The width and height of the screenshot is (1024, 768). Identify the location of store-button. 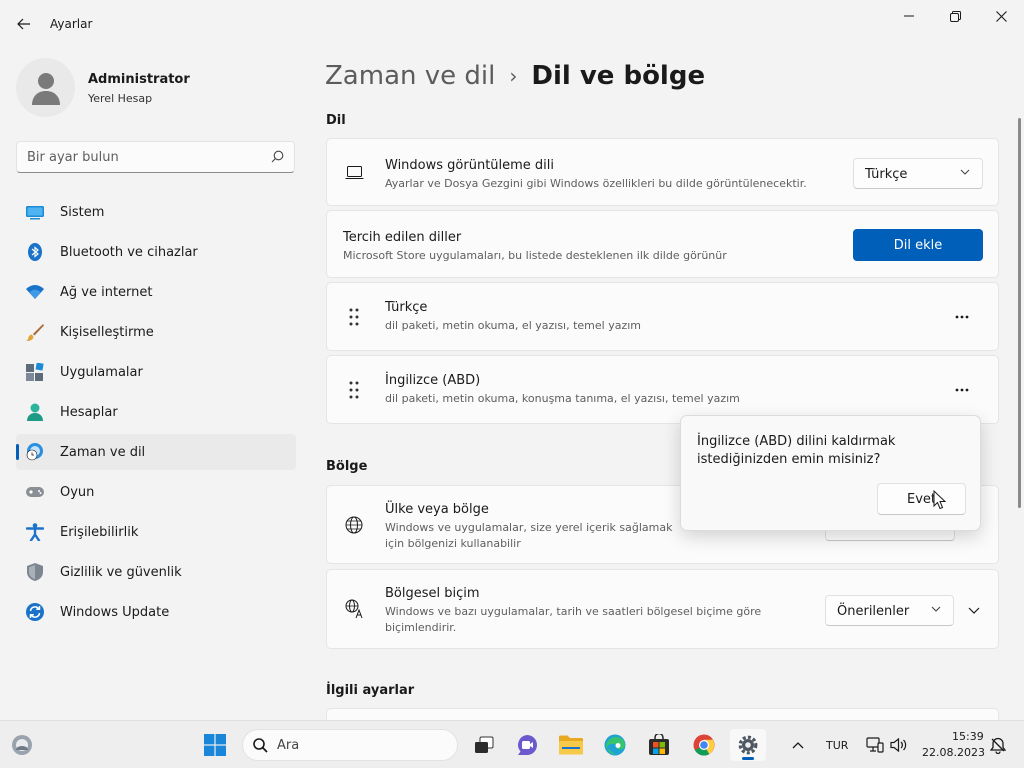
(659, 745).